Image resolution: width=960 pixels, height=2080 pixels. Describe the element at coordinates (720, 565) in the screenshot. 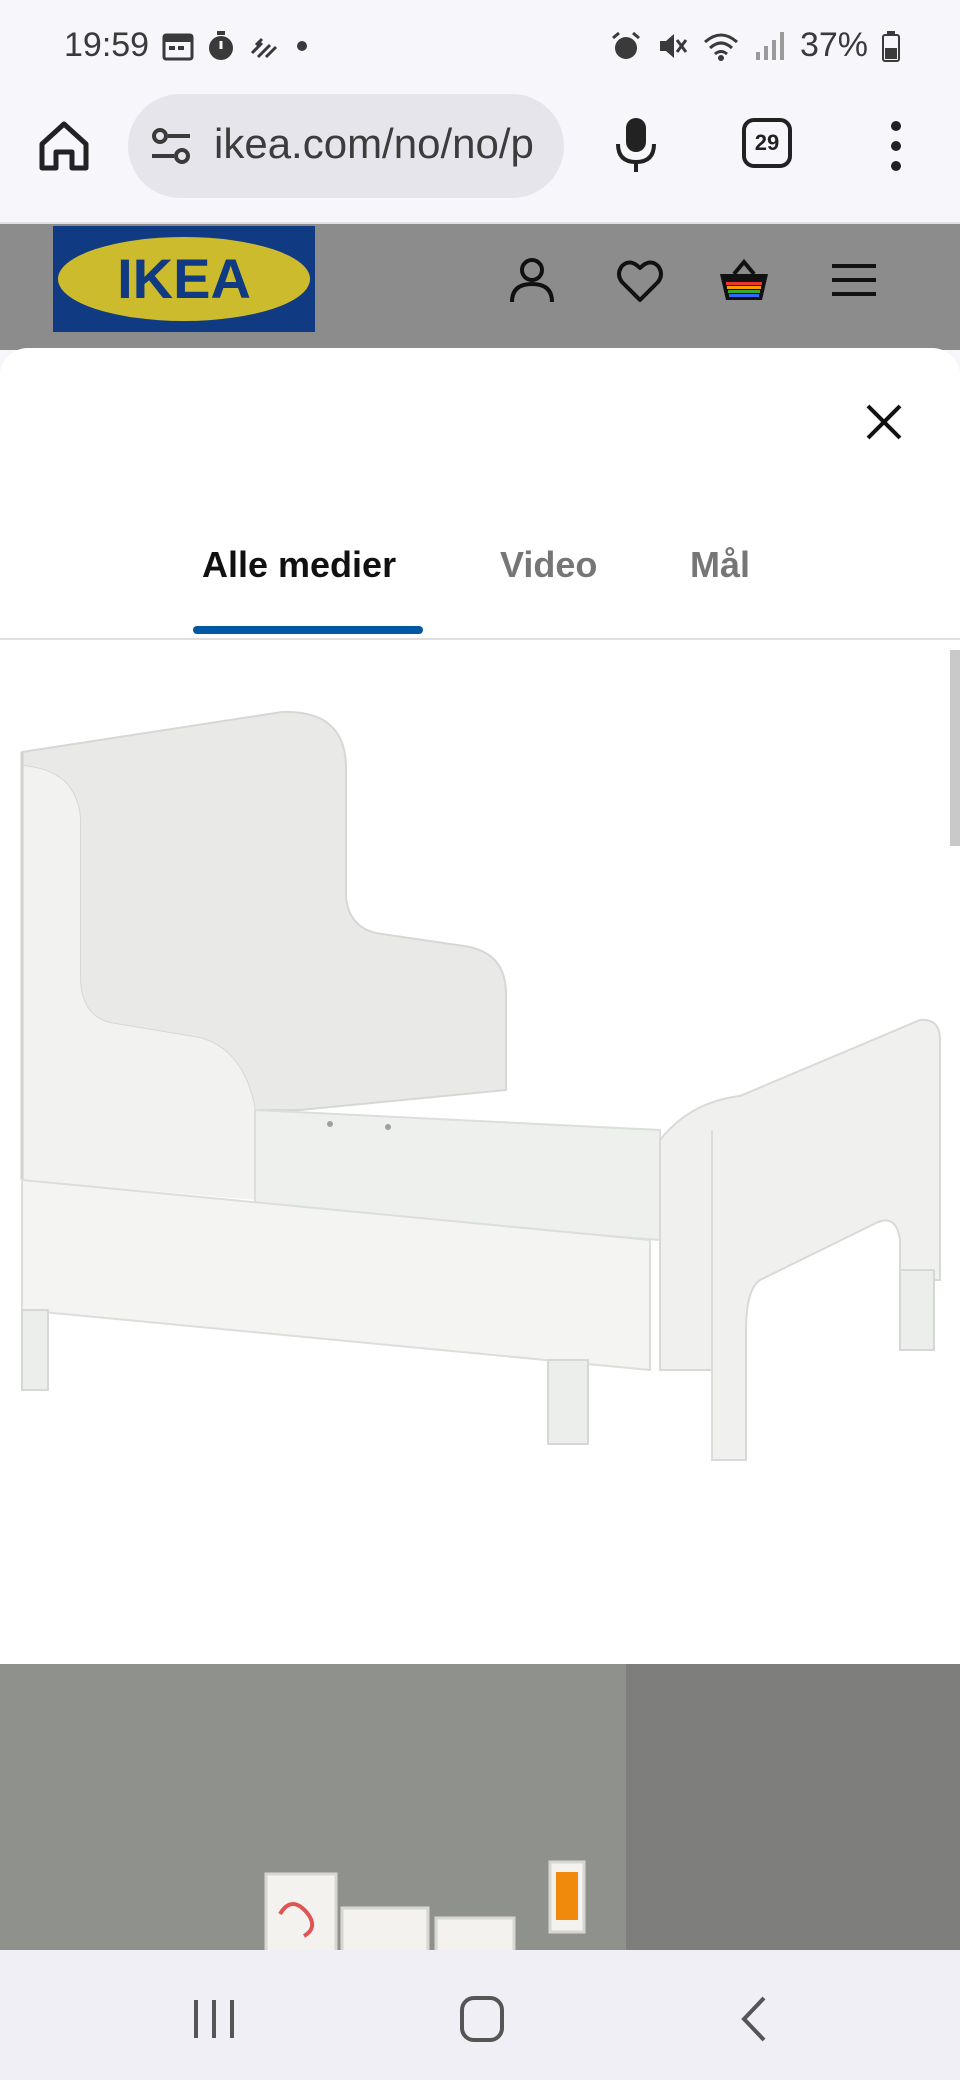

I see `tab-dimensions: Mål` at that location.